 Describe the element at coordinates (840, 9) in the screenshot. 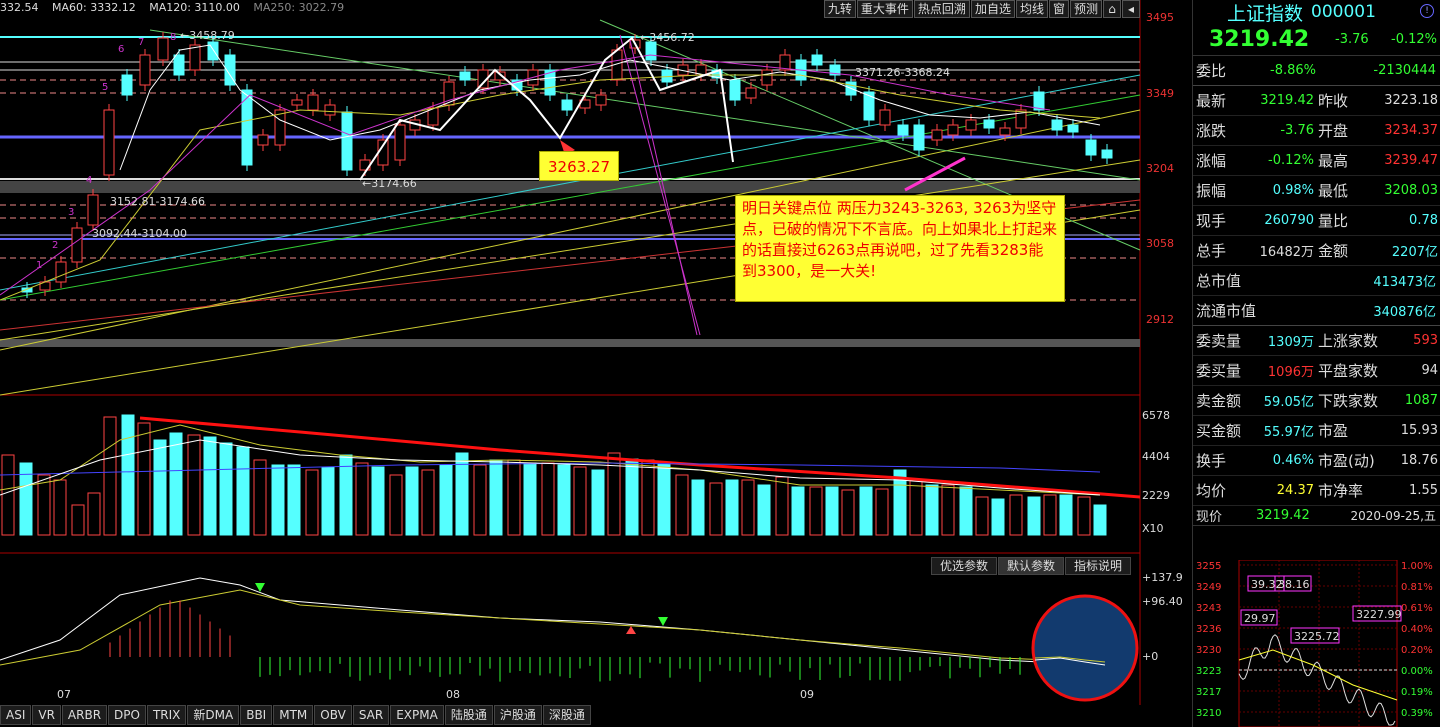

I see `jiuzhuan-button: 九转` at that location.